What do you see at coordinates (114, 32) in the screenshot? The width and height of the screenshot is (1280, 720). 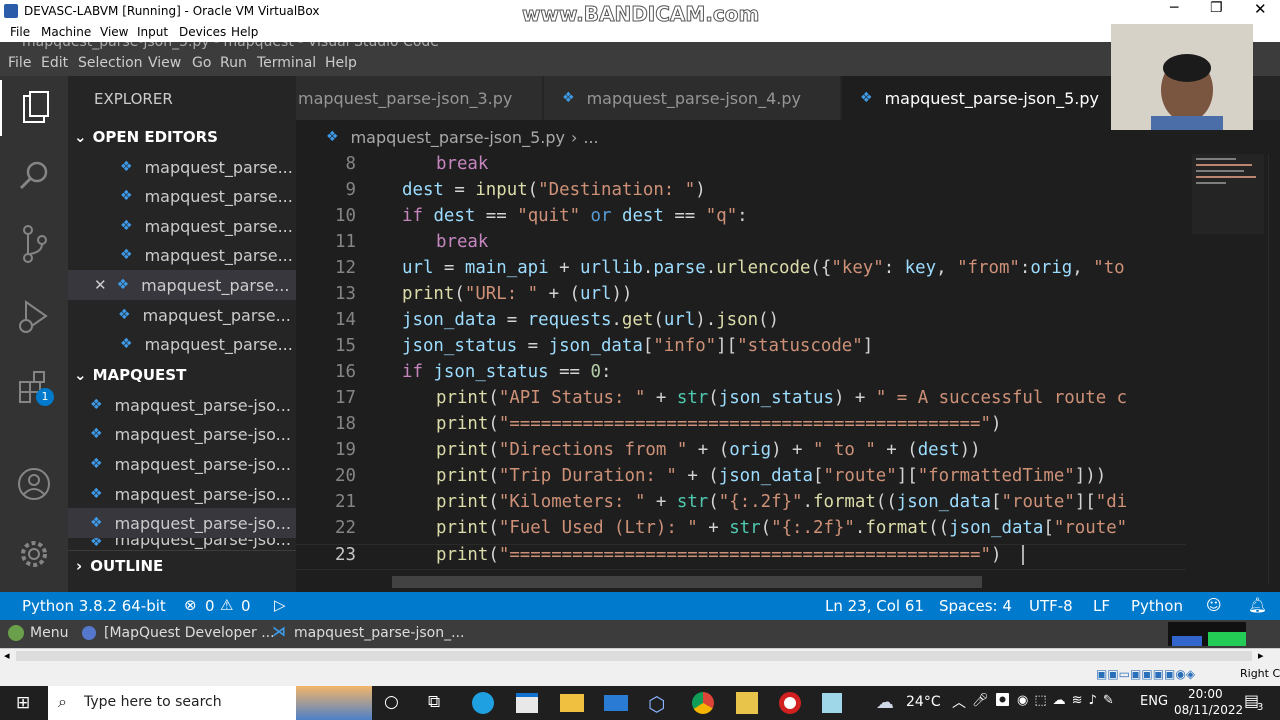 I see `vbox-menu-view: View` at bounding box center [114, 32].